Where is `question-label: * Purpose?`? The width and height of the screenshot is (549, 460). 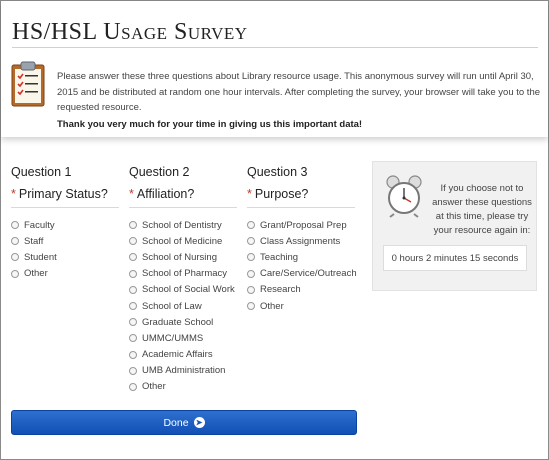
question-label: * Purpose? is located at coordinates (301, 194).